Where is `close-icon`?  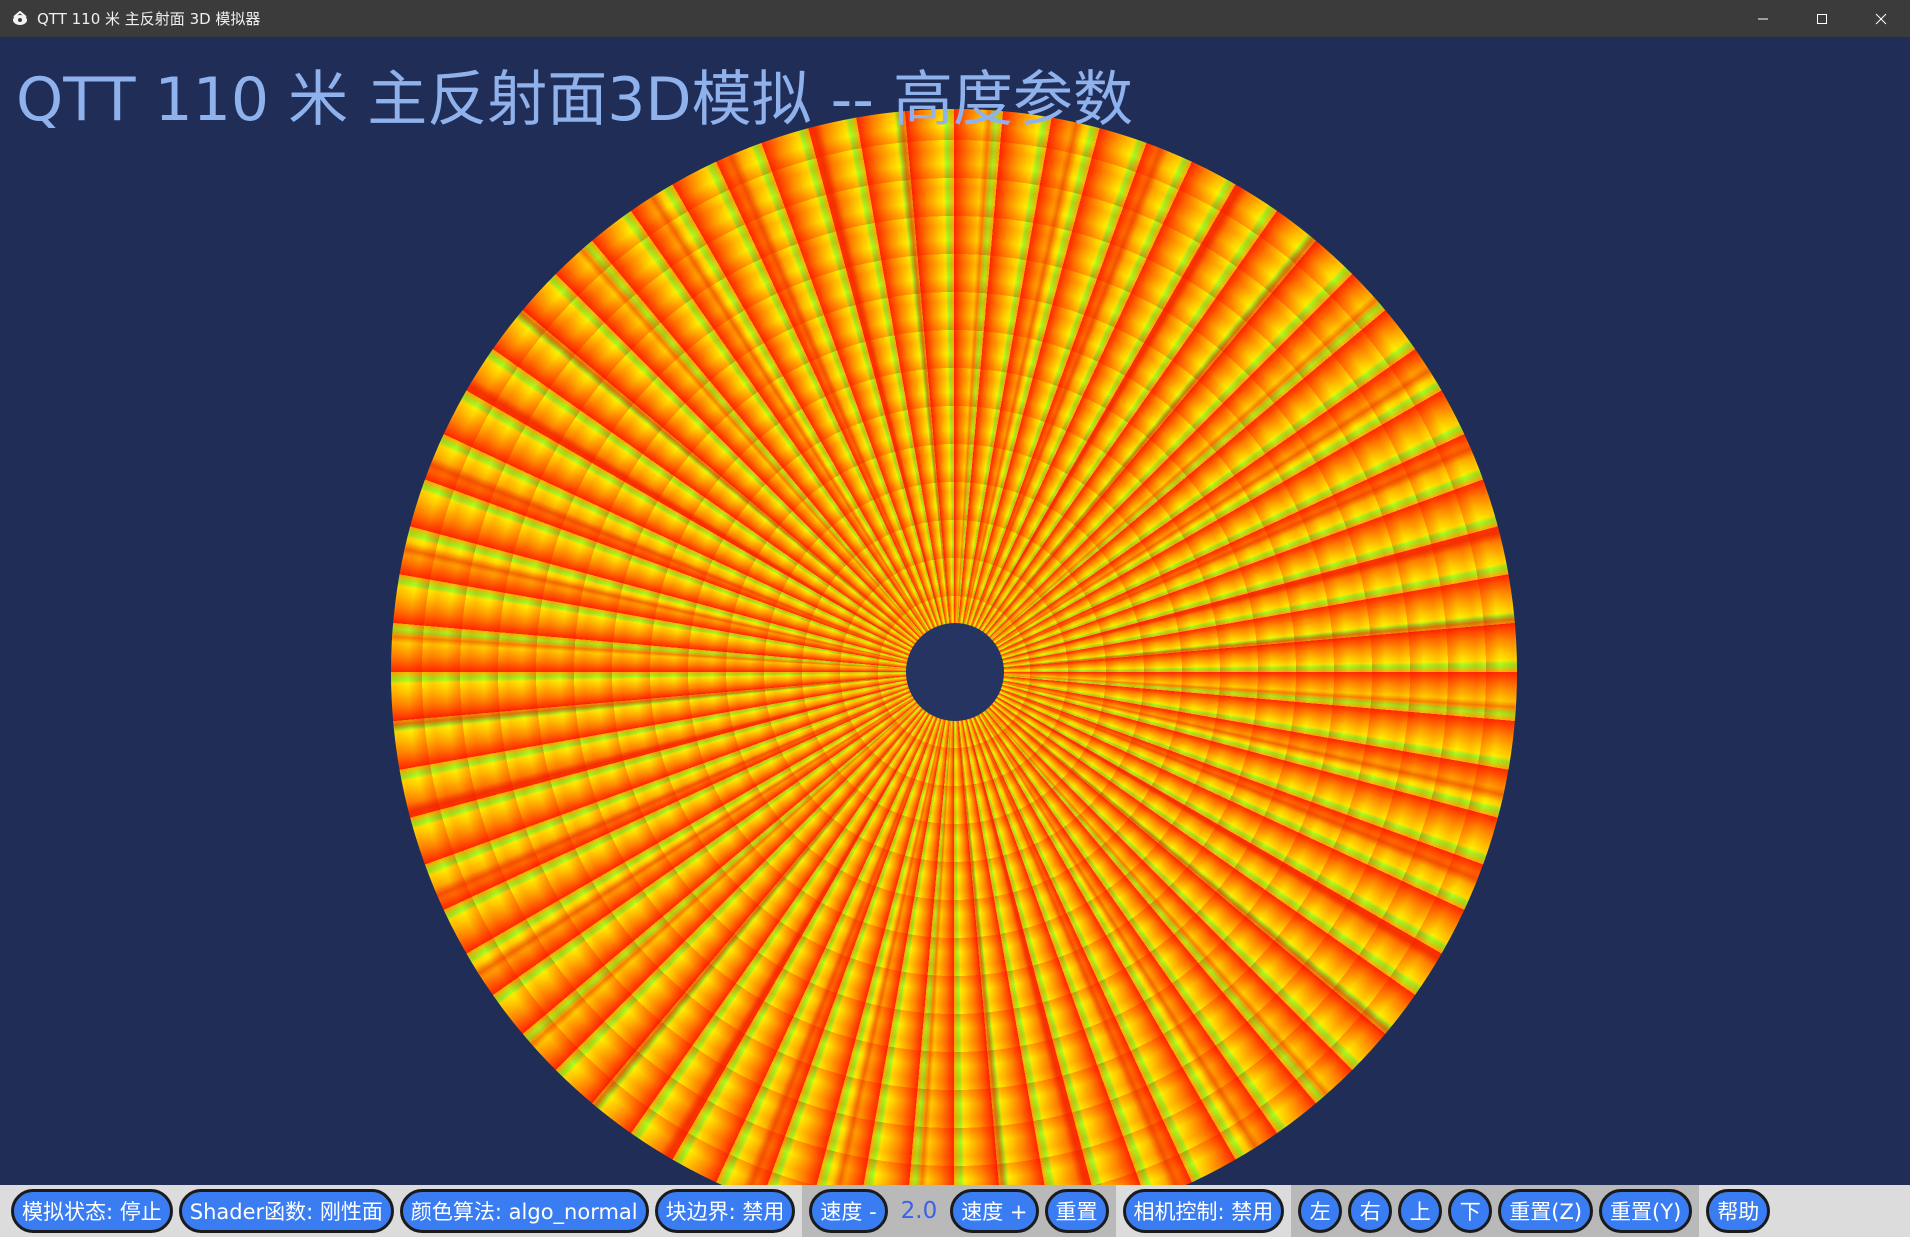 close-icon is located at coordinates (1880, 18).